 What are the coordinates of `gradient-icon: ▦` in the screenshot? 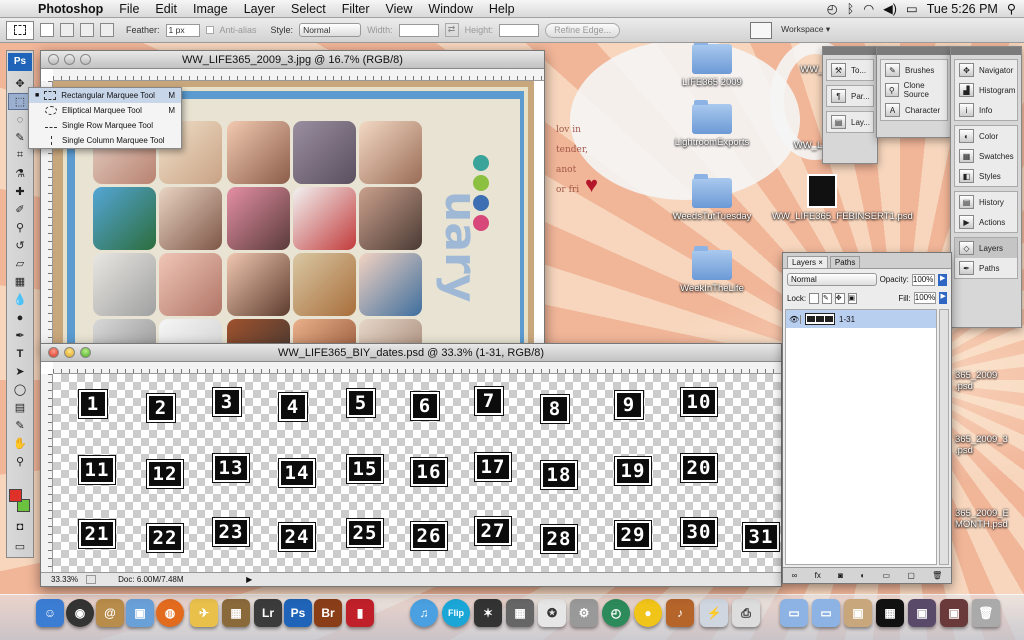 It's located at (20, 281).